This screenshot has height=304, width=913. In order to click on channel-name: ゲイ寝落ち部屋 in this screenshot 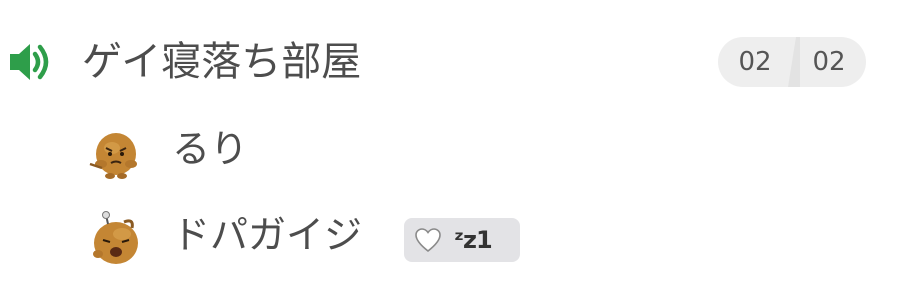, I will do `click(222, 62)`.